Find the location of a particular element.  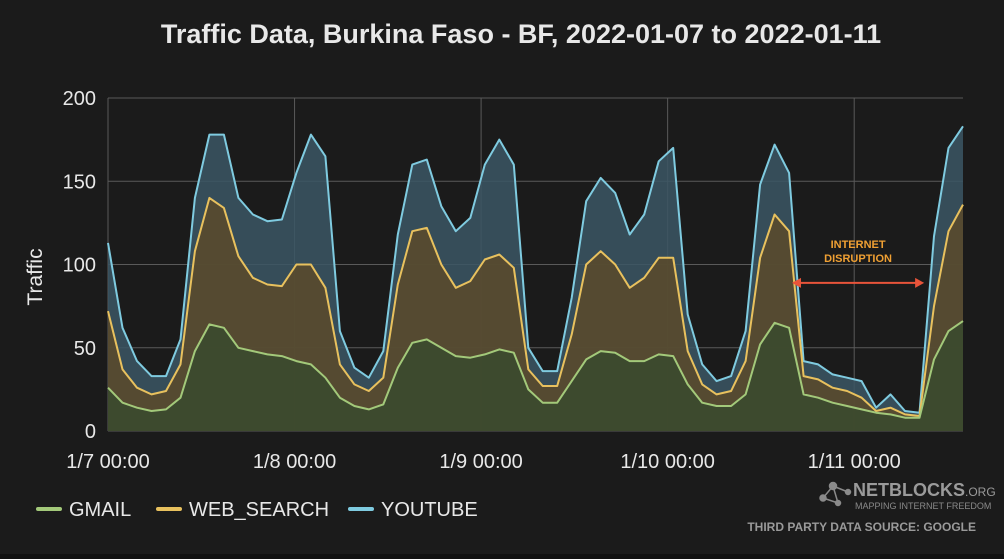

legend-item-gmail: GMAIL is located at coordinates (83, 510).